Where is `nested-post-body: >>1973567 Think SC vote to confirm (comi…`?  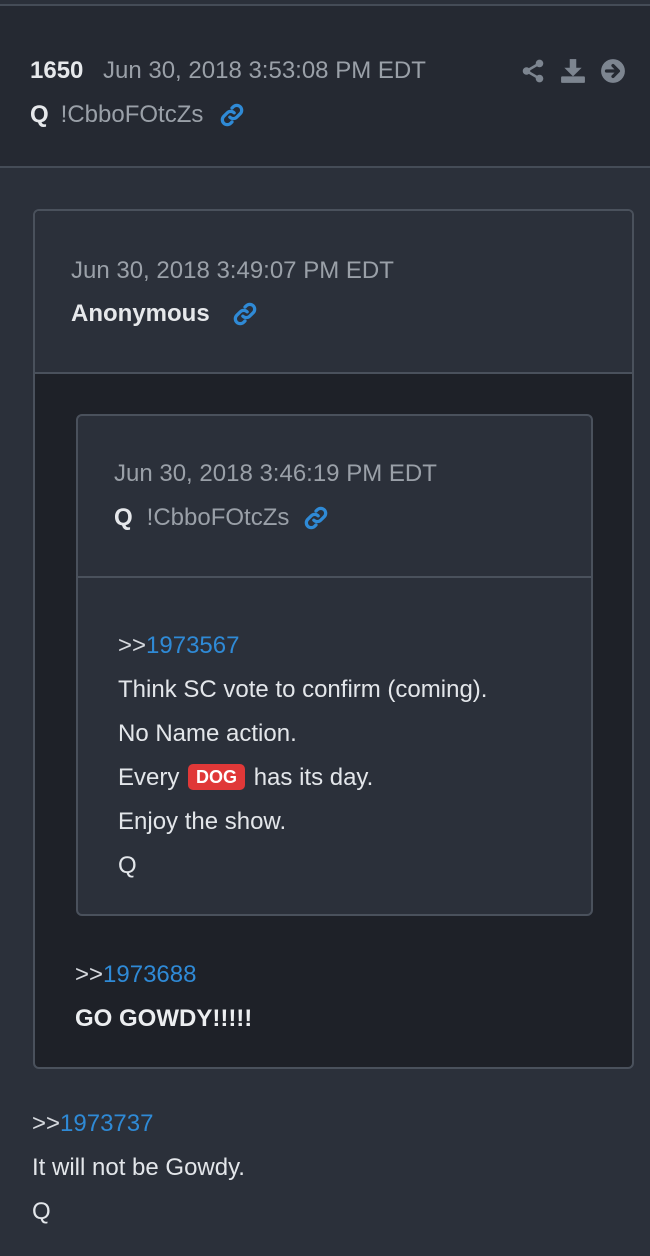
nested-post-body: >>1973567 Think SC vote to confirm (comi… is located at coordinates (302, 756).